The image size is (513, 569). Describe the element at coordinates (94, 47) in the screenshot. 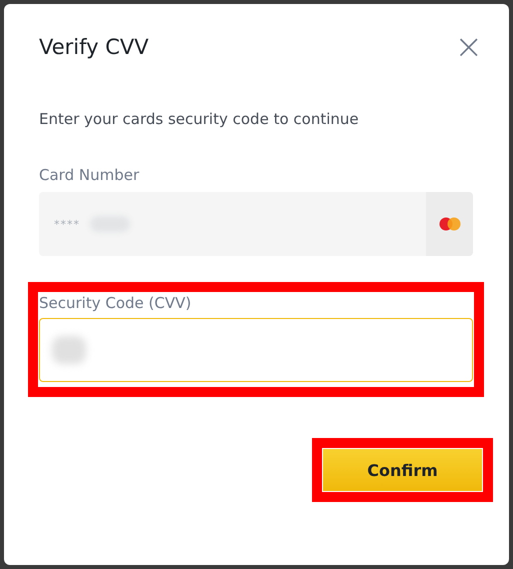

I see `dialog-title: Verify CVV` at that location.